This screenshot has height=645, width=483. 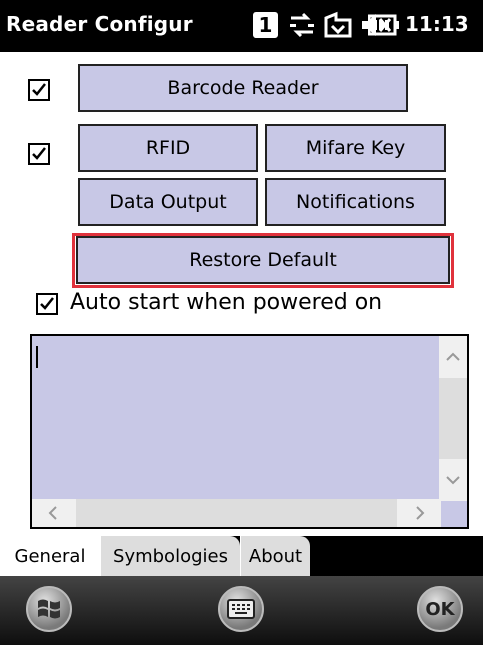 What do you see at coordinates (99, 24) in the screenshot?
I see `window-title: Reader Configur` at bounding box center [99, 24].